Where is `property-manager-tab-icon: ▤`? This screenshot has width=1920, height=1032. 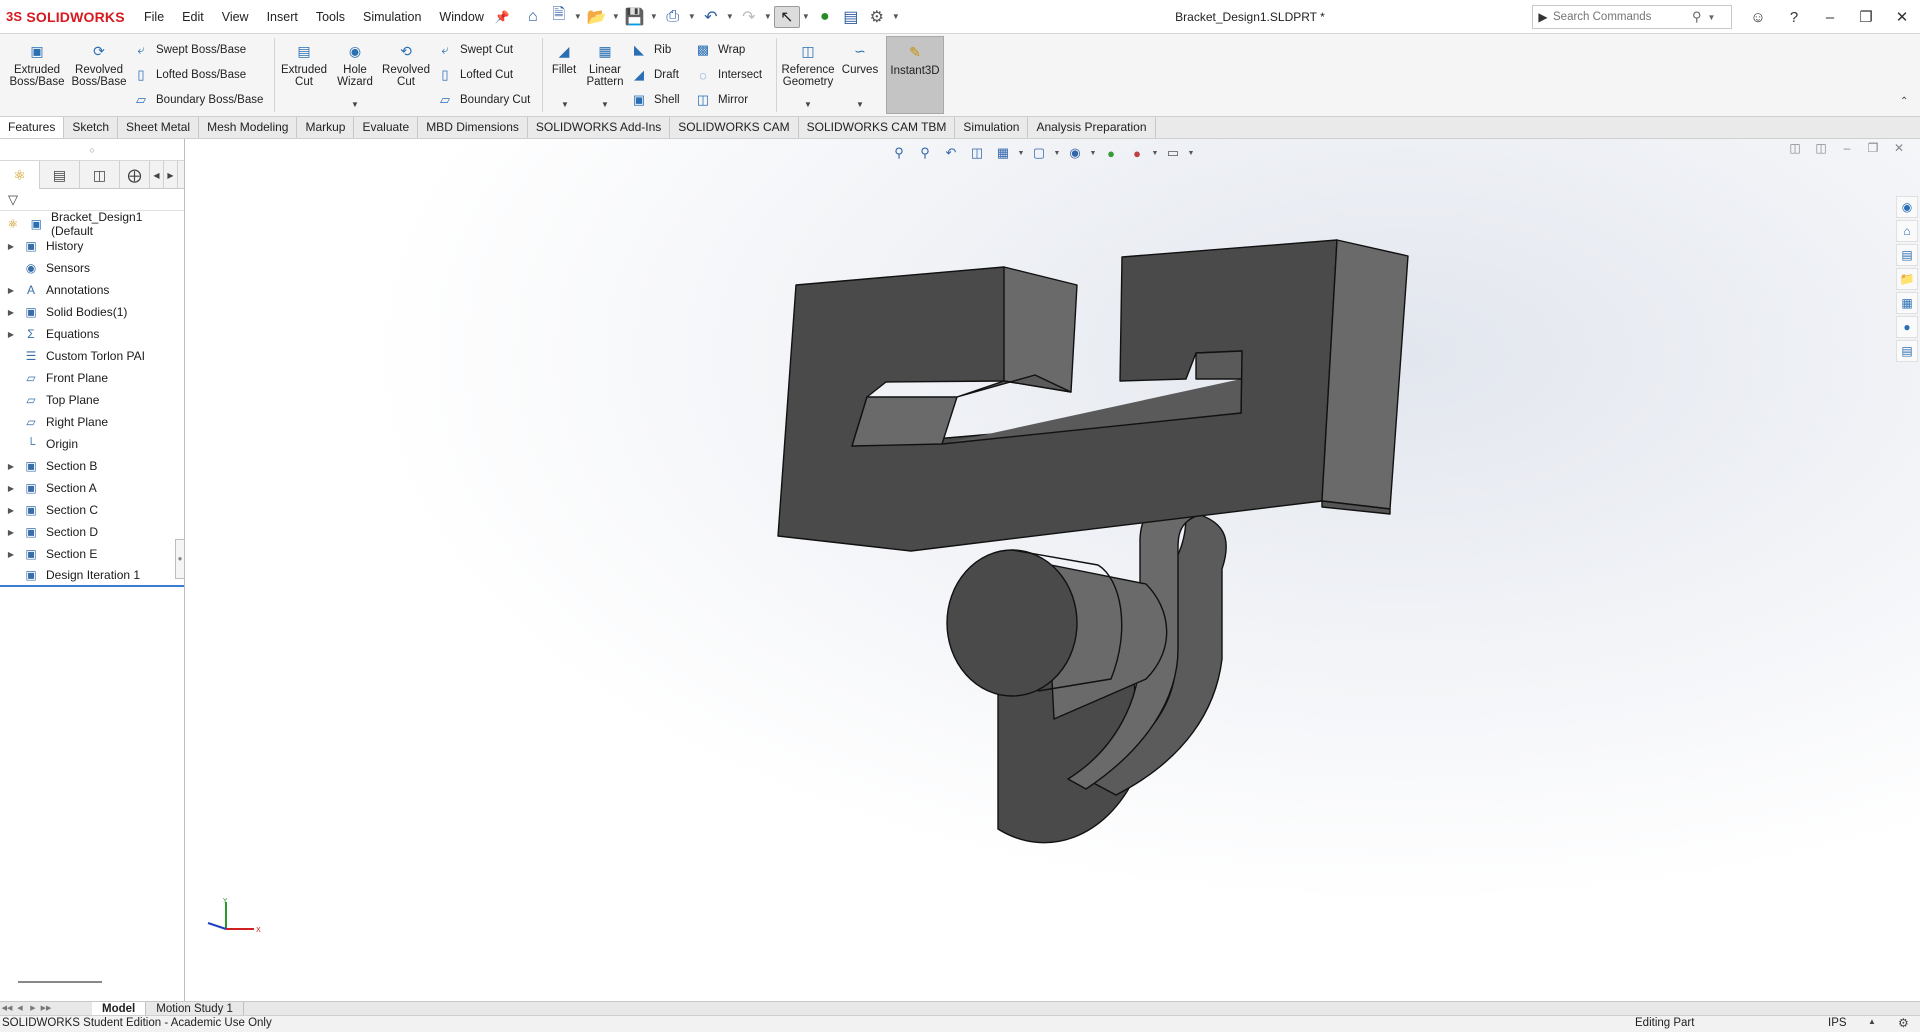
property-manager-tab-icon: ▤ is located at coordinates (60, 175).